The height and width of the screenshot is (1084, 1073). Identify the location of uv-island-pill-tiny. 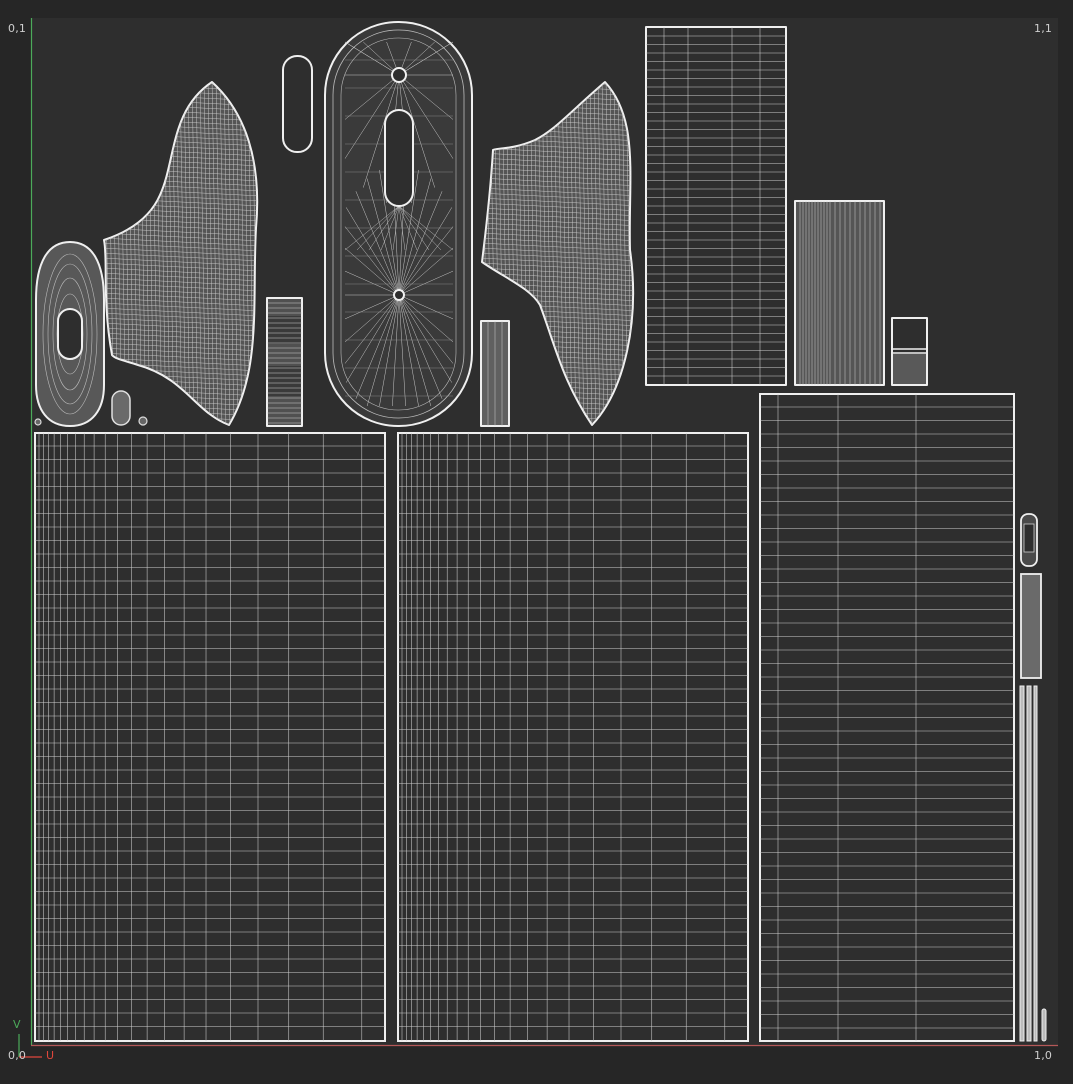
(121, 408).